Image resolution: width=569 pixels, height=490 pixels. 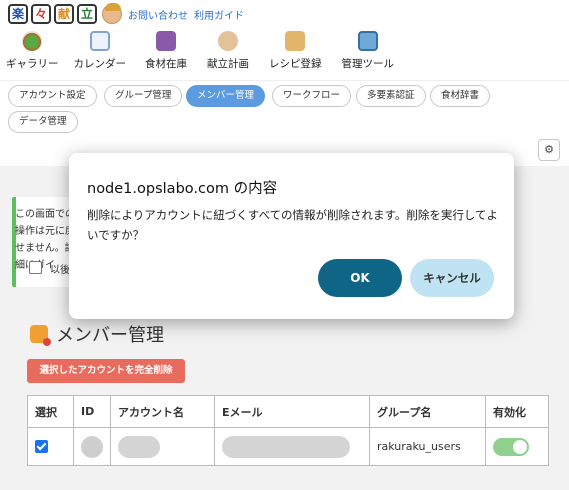 I want to click on cell-account, so click(x=162, y=446).